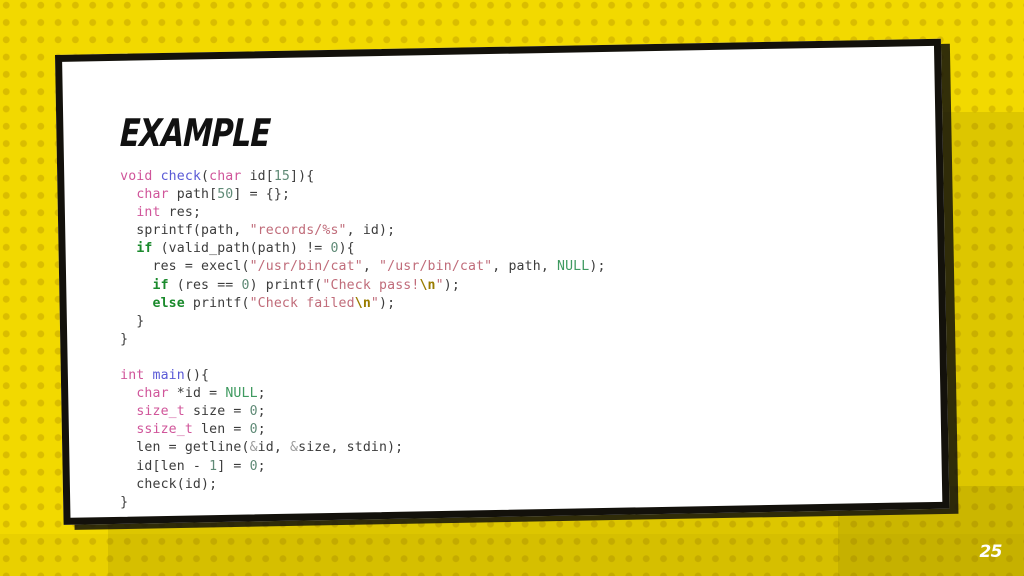  Describe the element at coordinates (169, 484) in the screenshot. I see `code-line: check(id);` at that location.